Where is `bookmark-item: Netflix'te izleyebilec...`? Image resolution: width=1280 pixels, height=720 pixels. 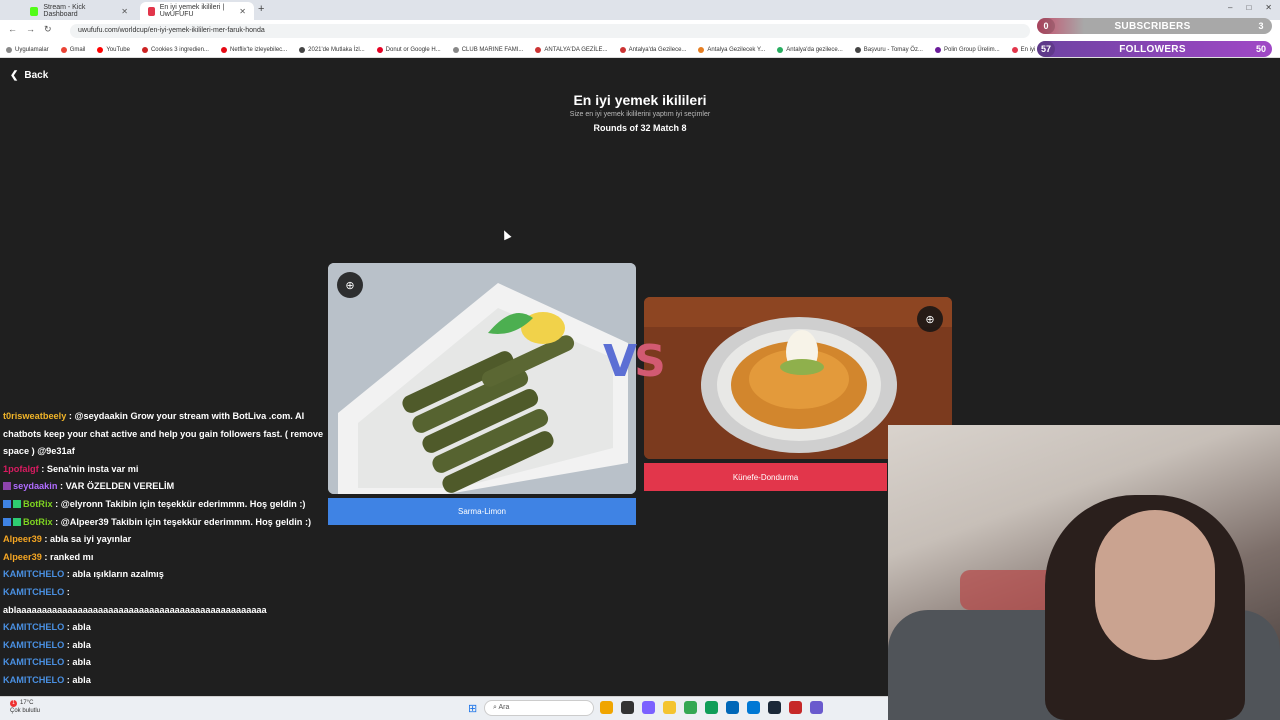
bookmark-item: Netflix'te izleyebilec... is located at coordinates (253, 49).